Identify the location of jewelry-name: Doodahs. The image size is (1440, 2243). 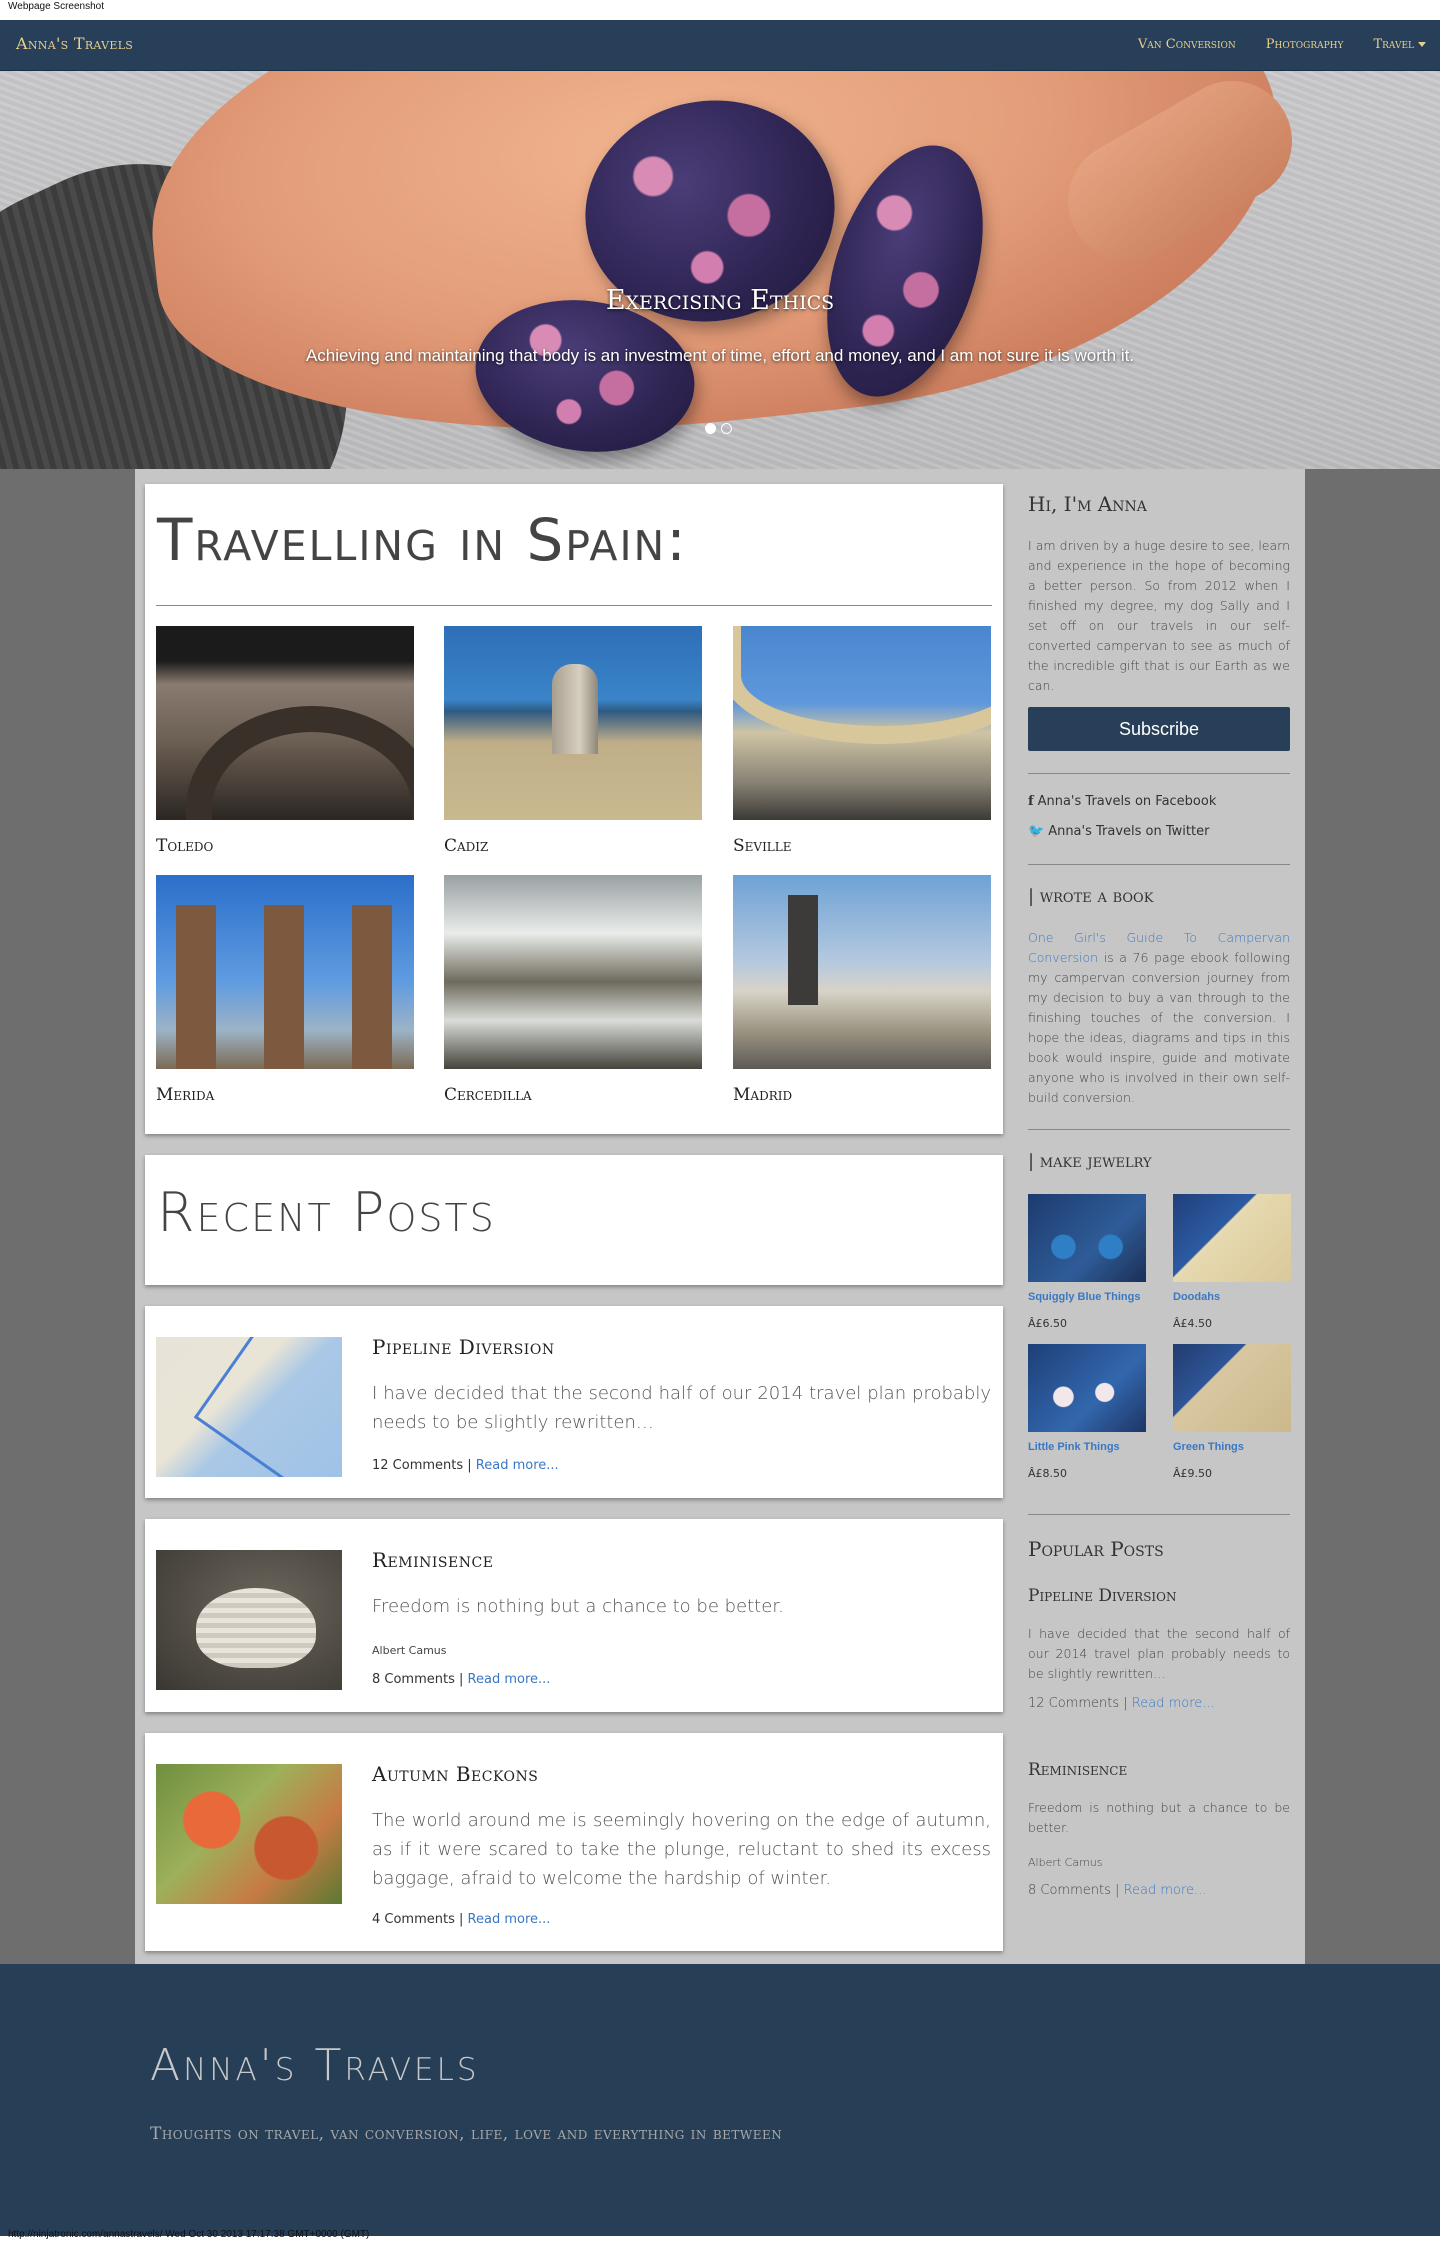
(1232, 1297).